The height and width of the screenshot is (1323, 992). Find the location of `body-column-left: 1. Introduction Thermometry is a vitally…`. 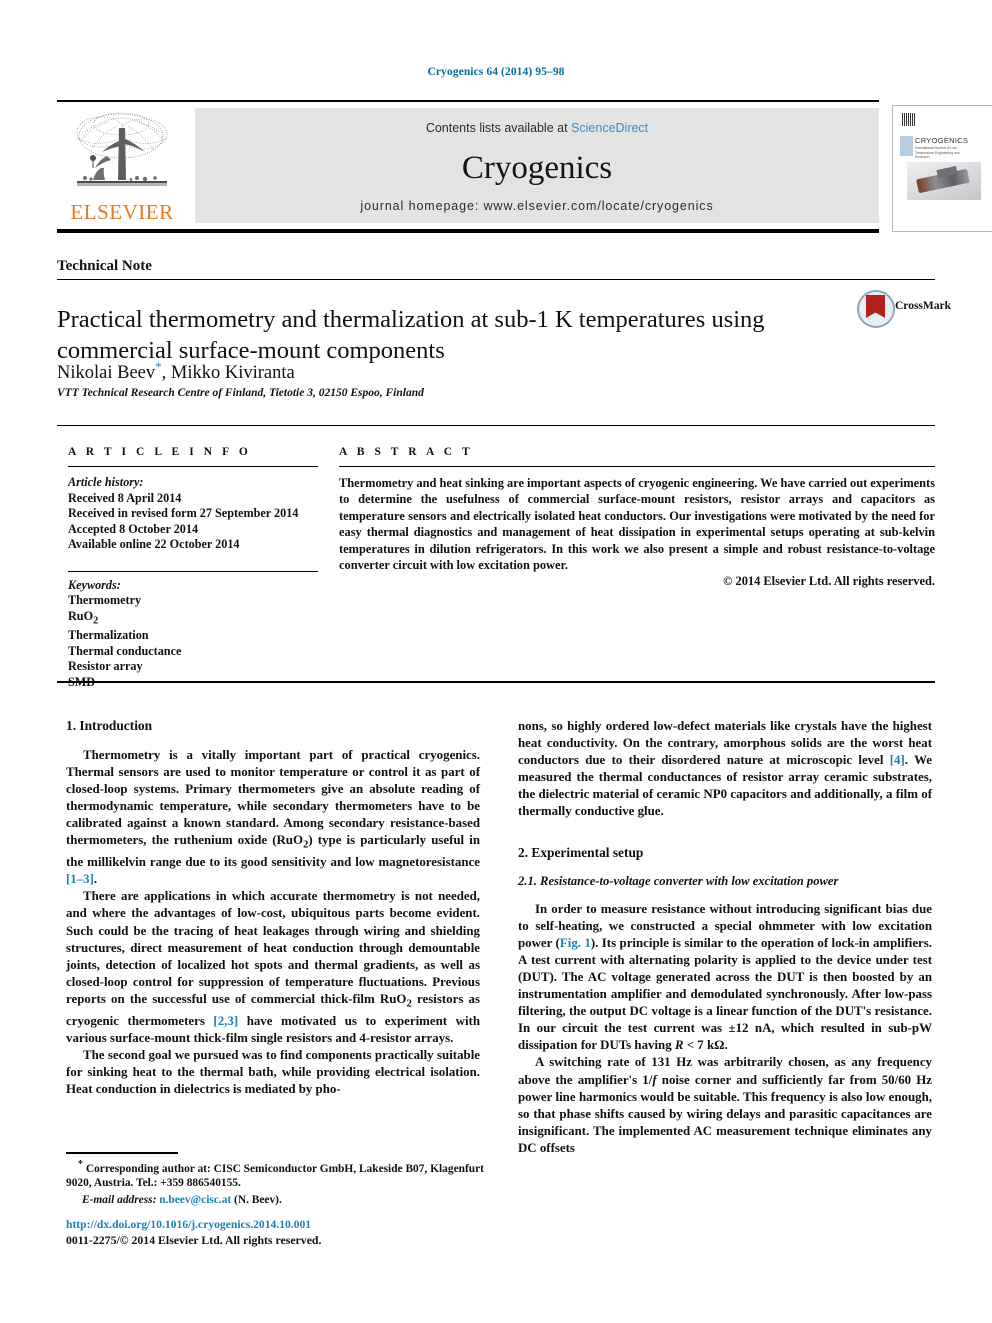

body-column-left: 1. Introduction Thermometry is a vitally… is located at coordinates (273, 908).